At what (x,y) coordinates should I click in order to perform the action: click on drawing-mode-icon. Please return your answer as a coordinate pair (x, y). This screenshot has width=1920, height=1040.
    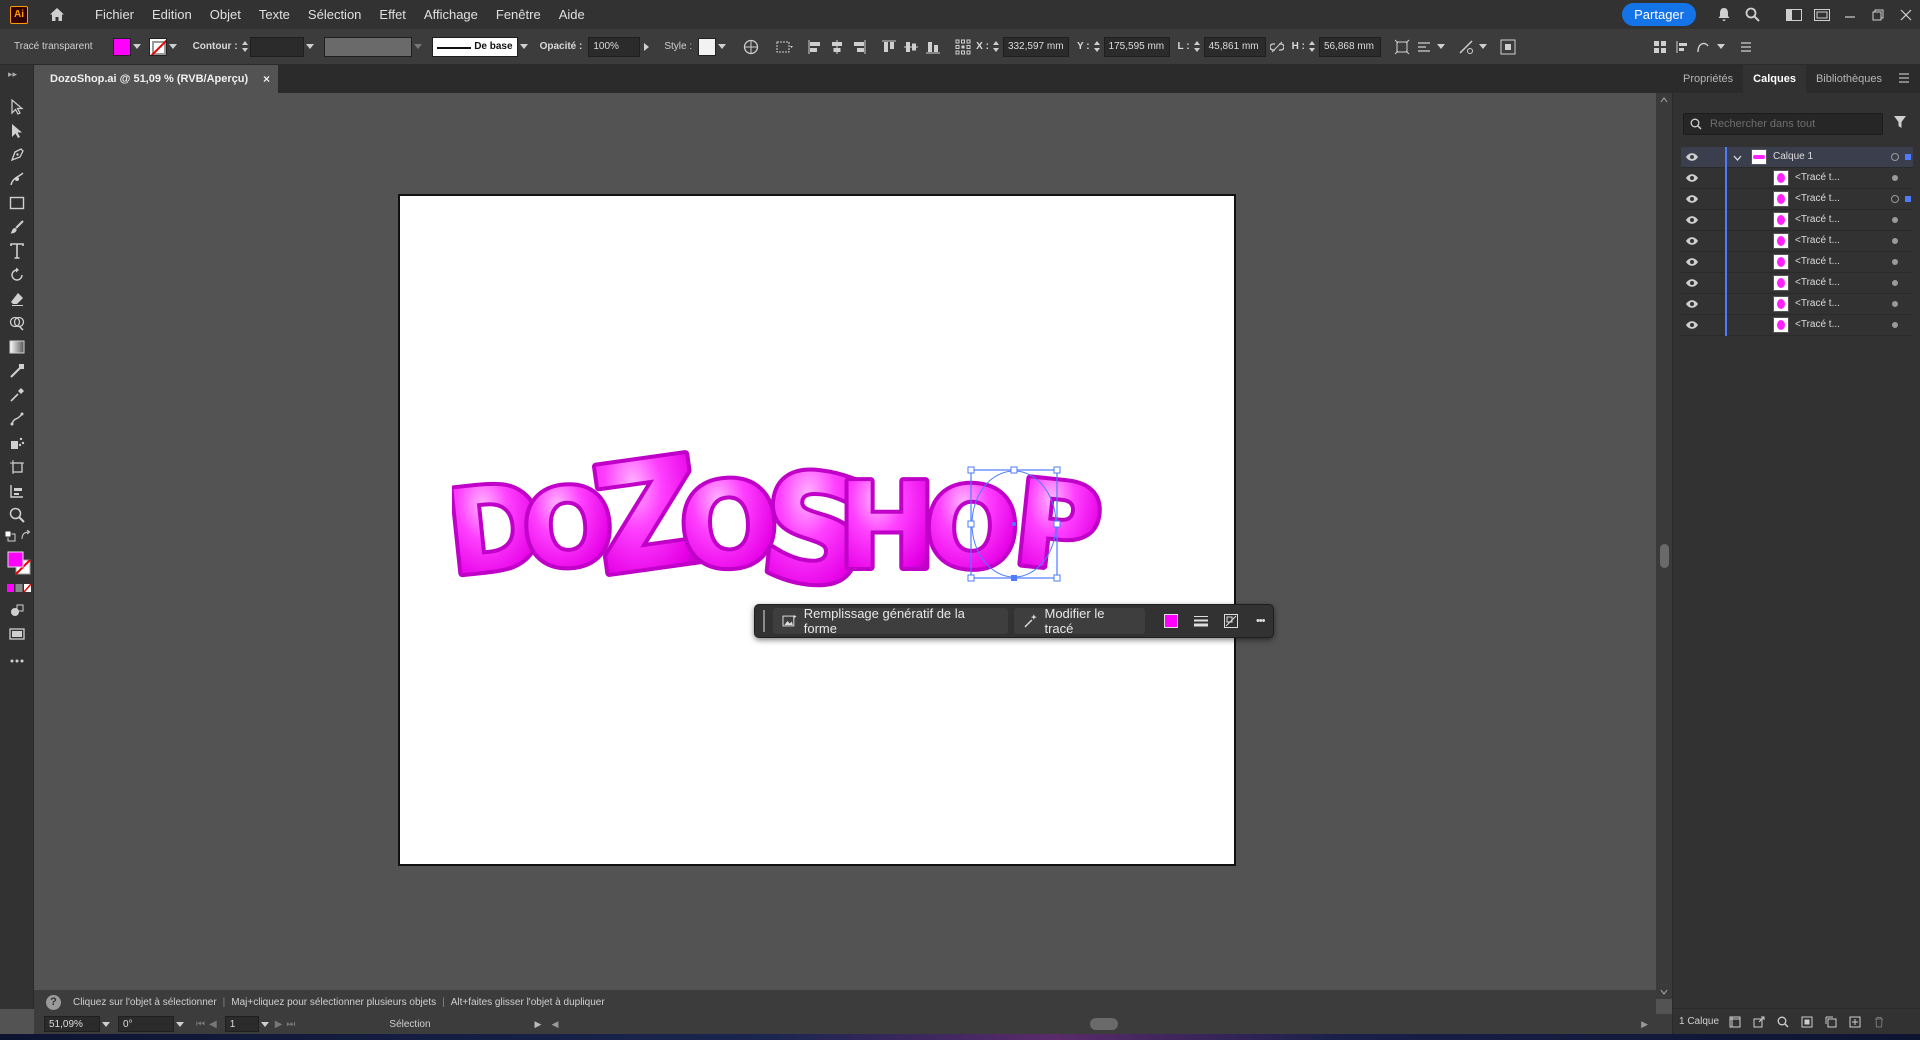
    Looking at the image, I should click on (17, 611).